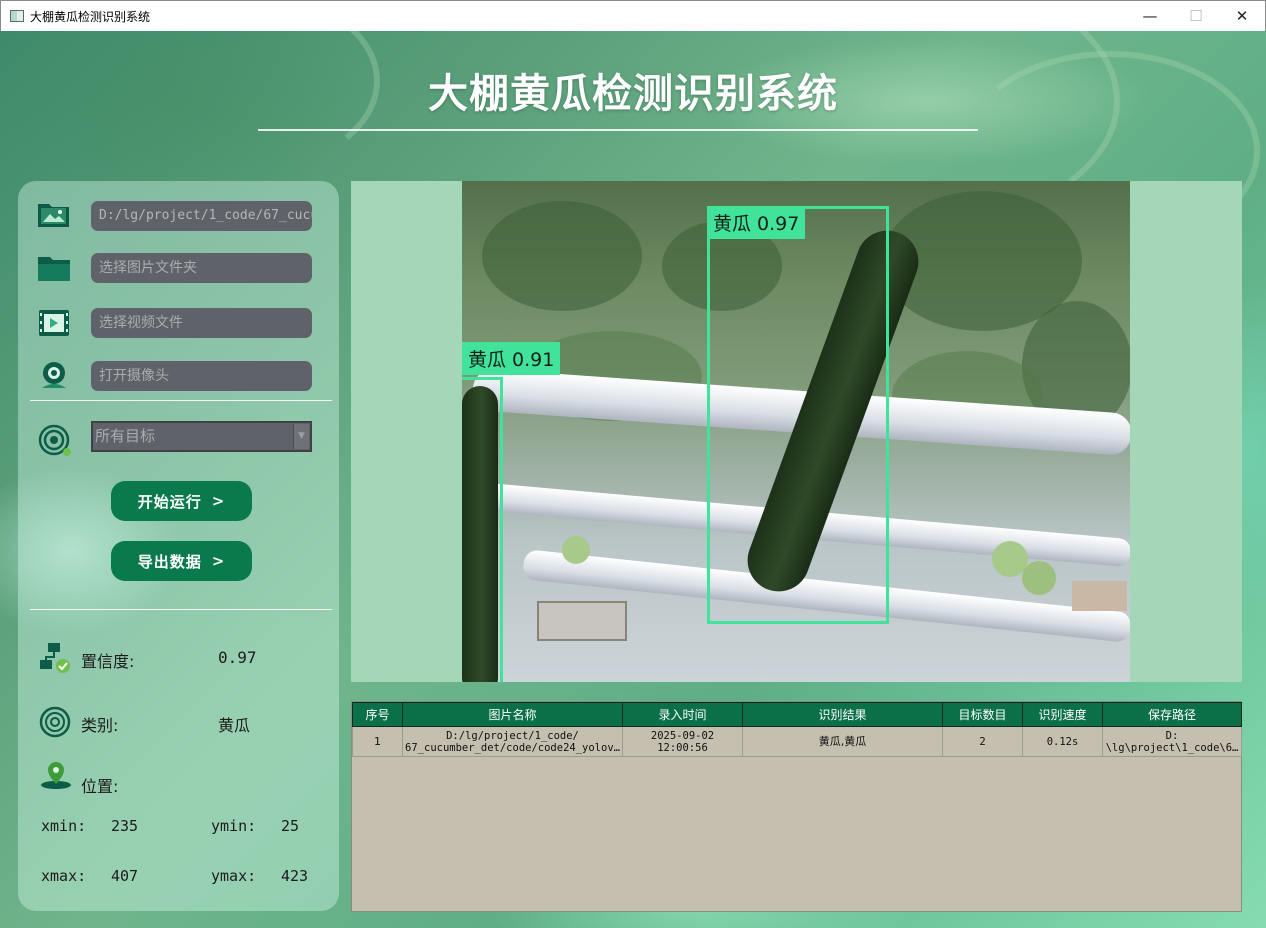 This screenshot has height=928, width=1266. I want to click on export-button: 导出数据 >, so click(181, 561).